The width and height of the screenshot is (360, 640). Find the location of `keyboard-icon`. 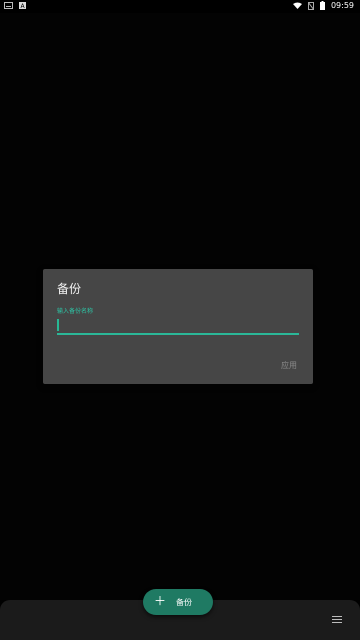

keyboard-icon is located at coordinates (8, 5).